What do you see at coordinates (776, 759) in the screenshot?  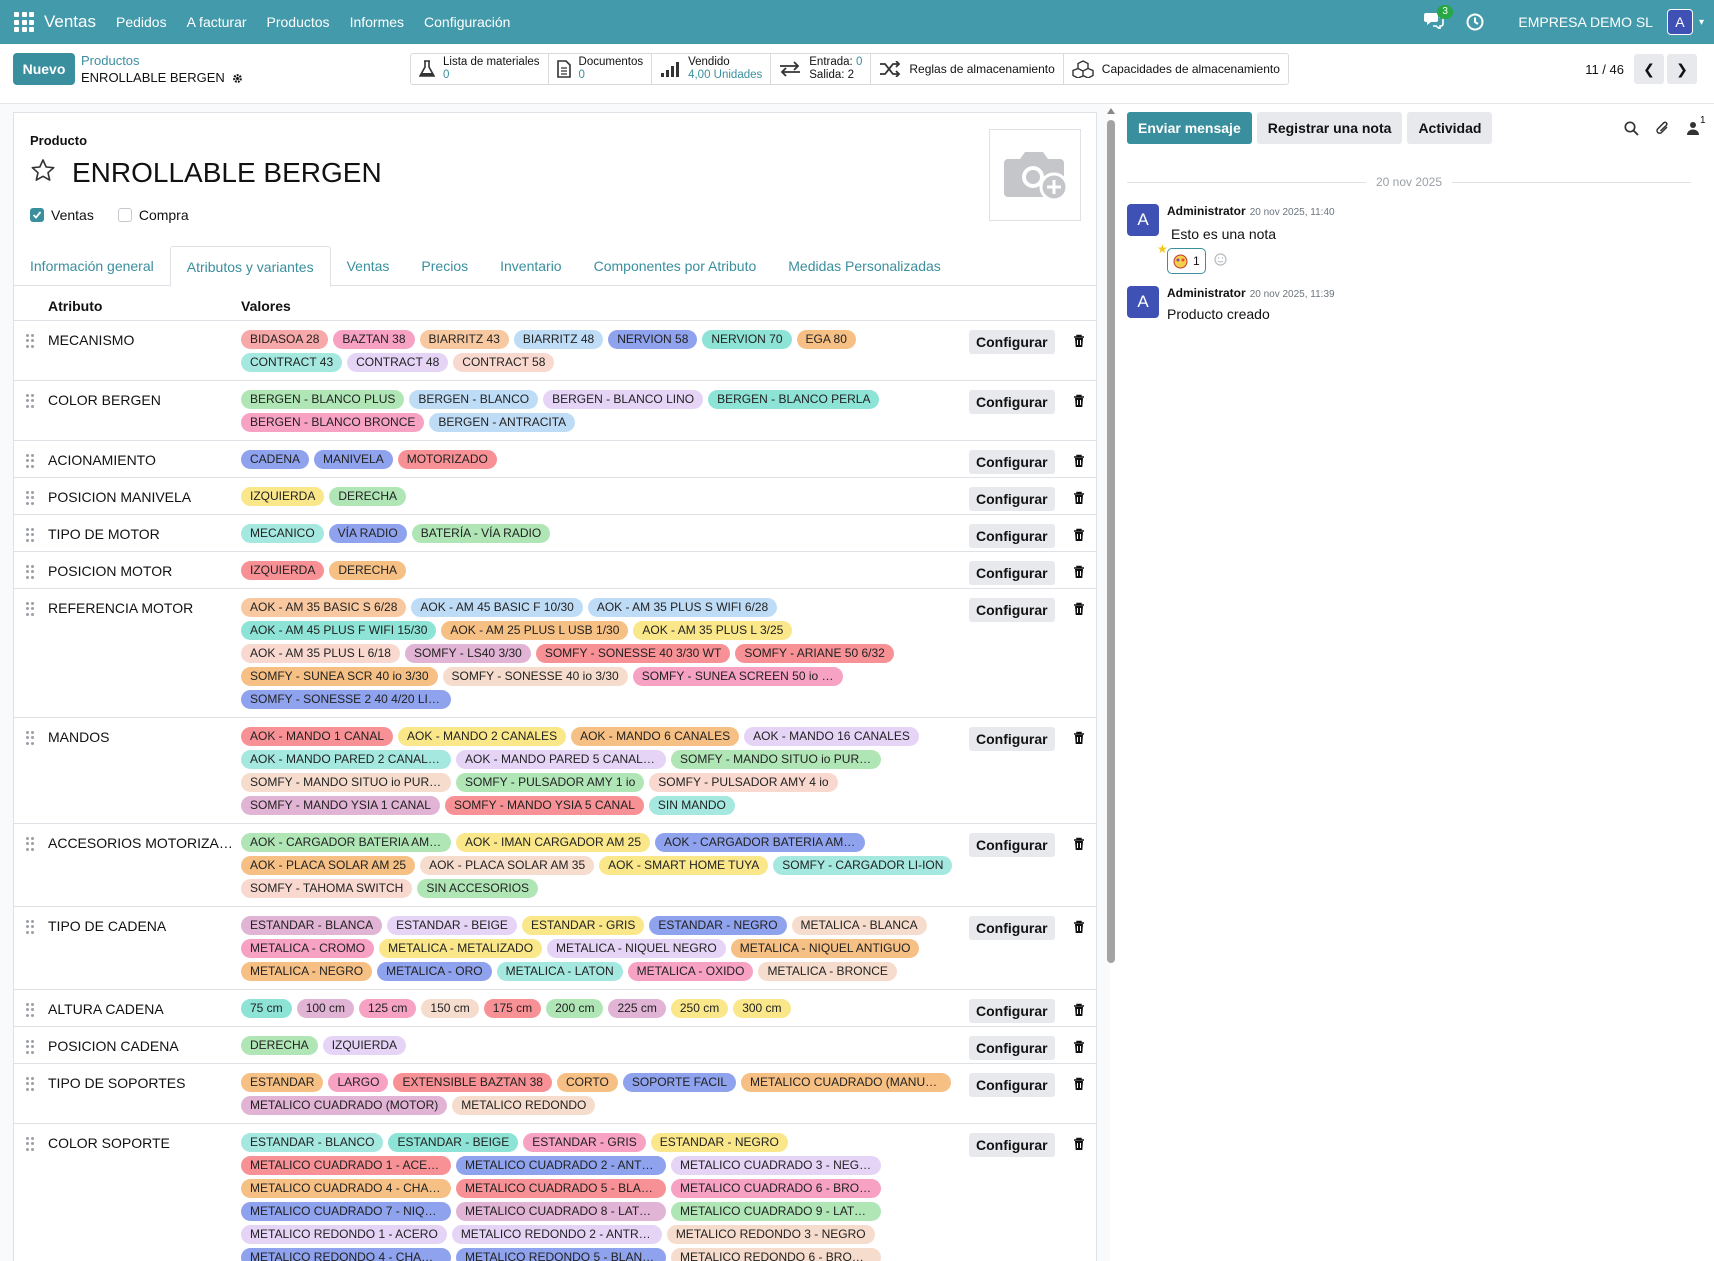 I see `value-tag: SOMFY - MANDO SITUO io PURE 1` at bounding box center [776, 759].